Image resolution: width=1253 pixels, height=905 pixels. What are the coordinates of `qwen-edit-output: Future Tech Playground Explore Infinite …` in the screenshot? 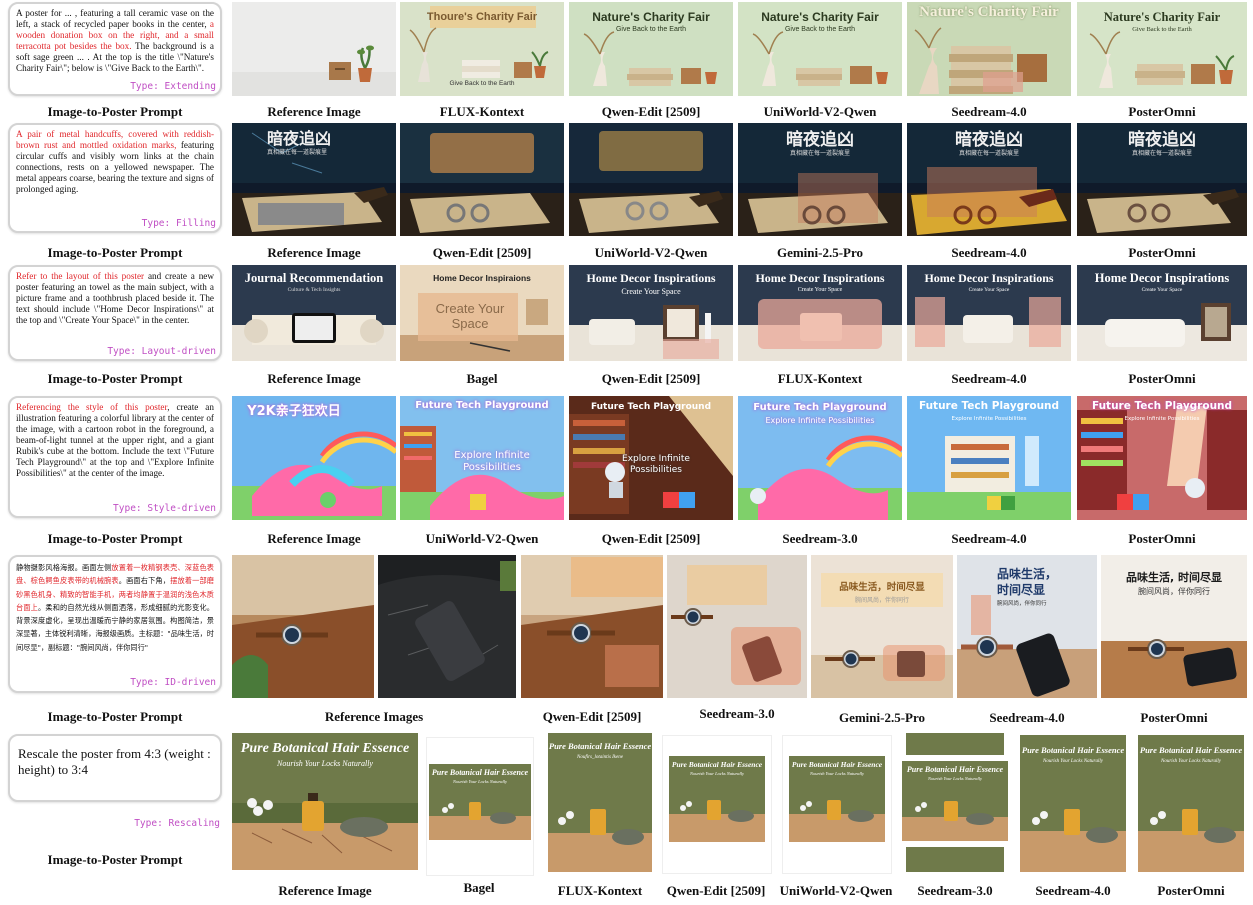 It's located at (651, 458).